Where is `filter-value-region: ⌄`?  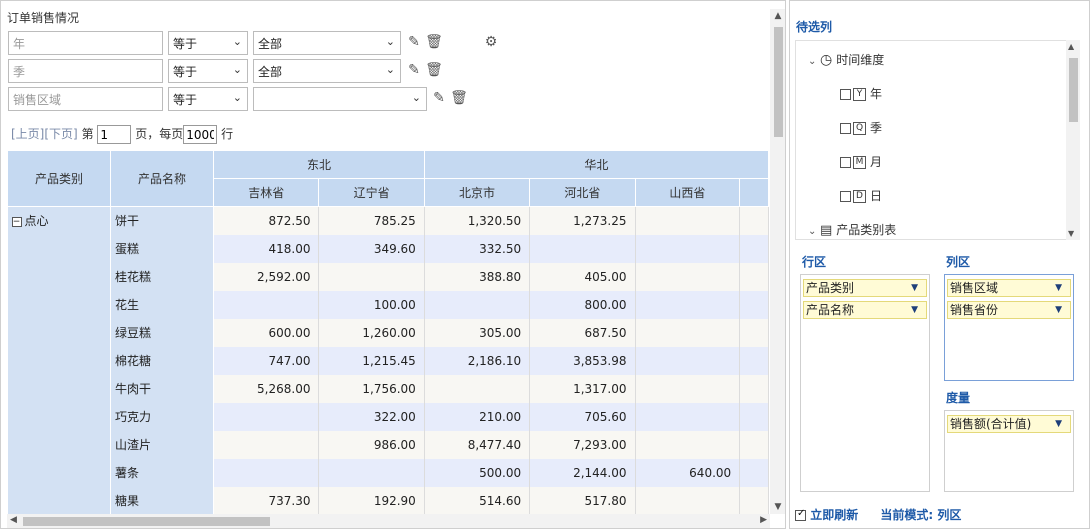 filter-value-region: ⌄ is located at coordinates (340, 99).